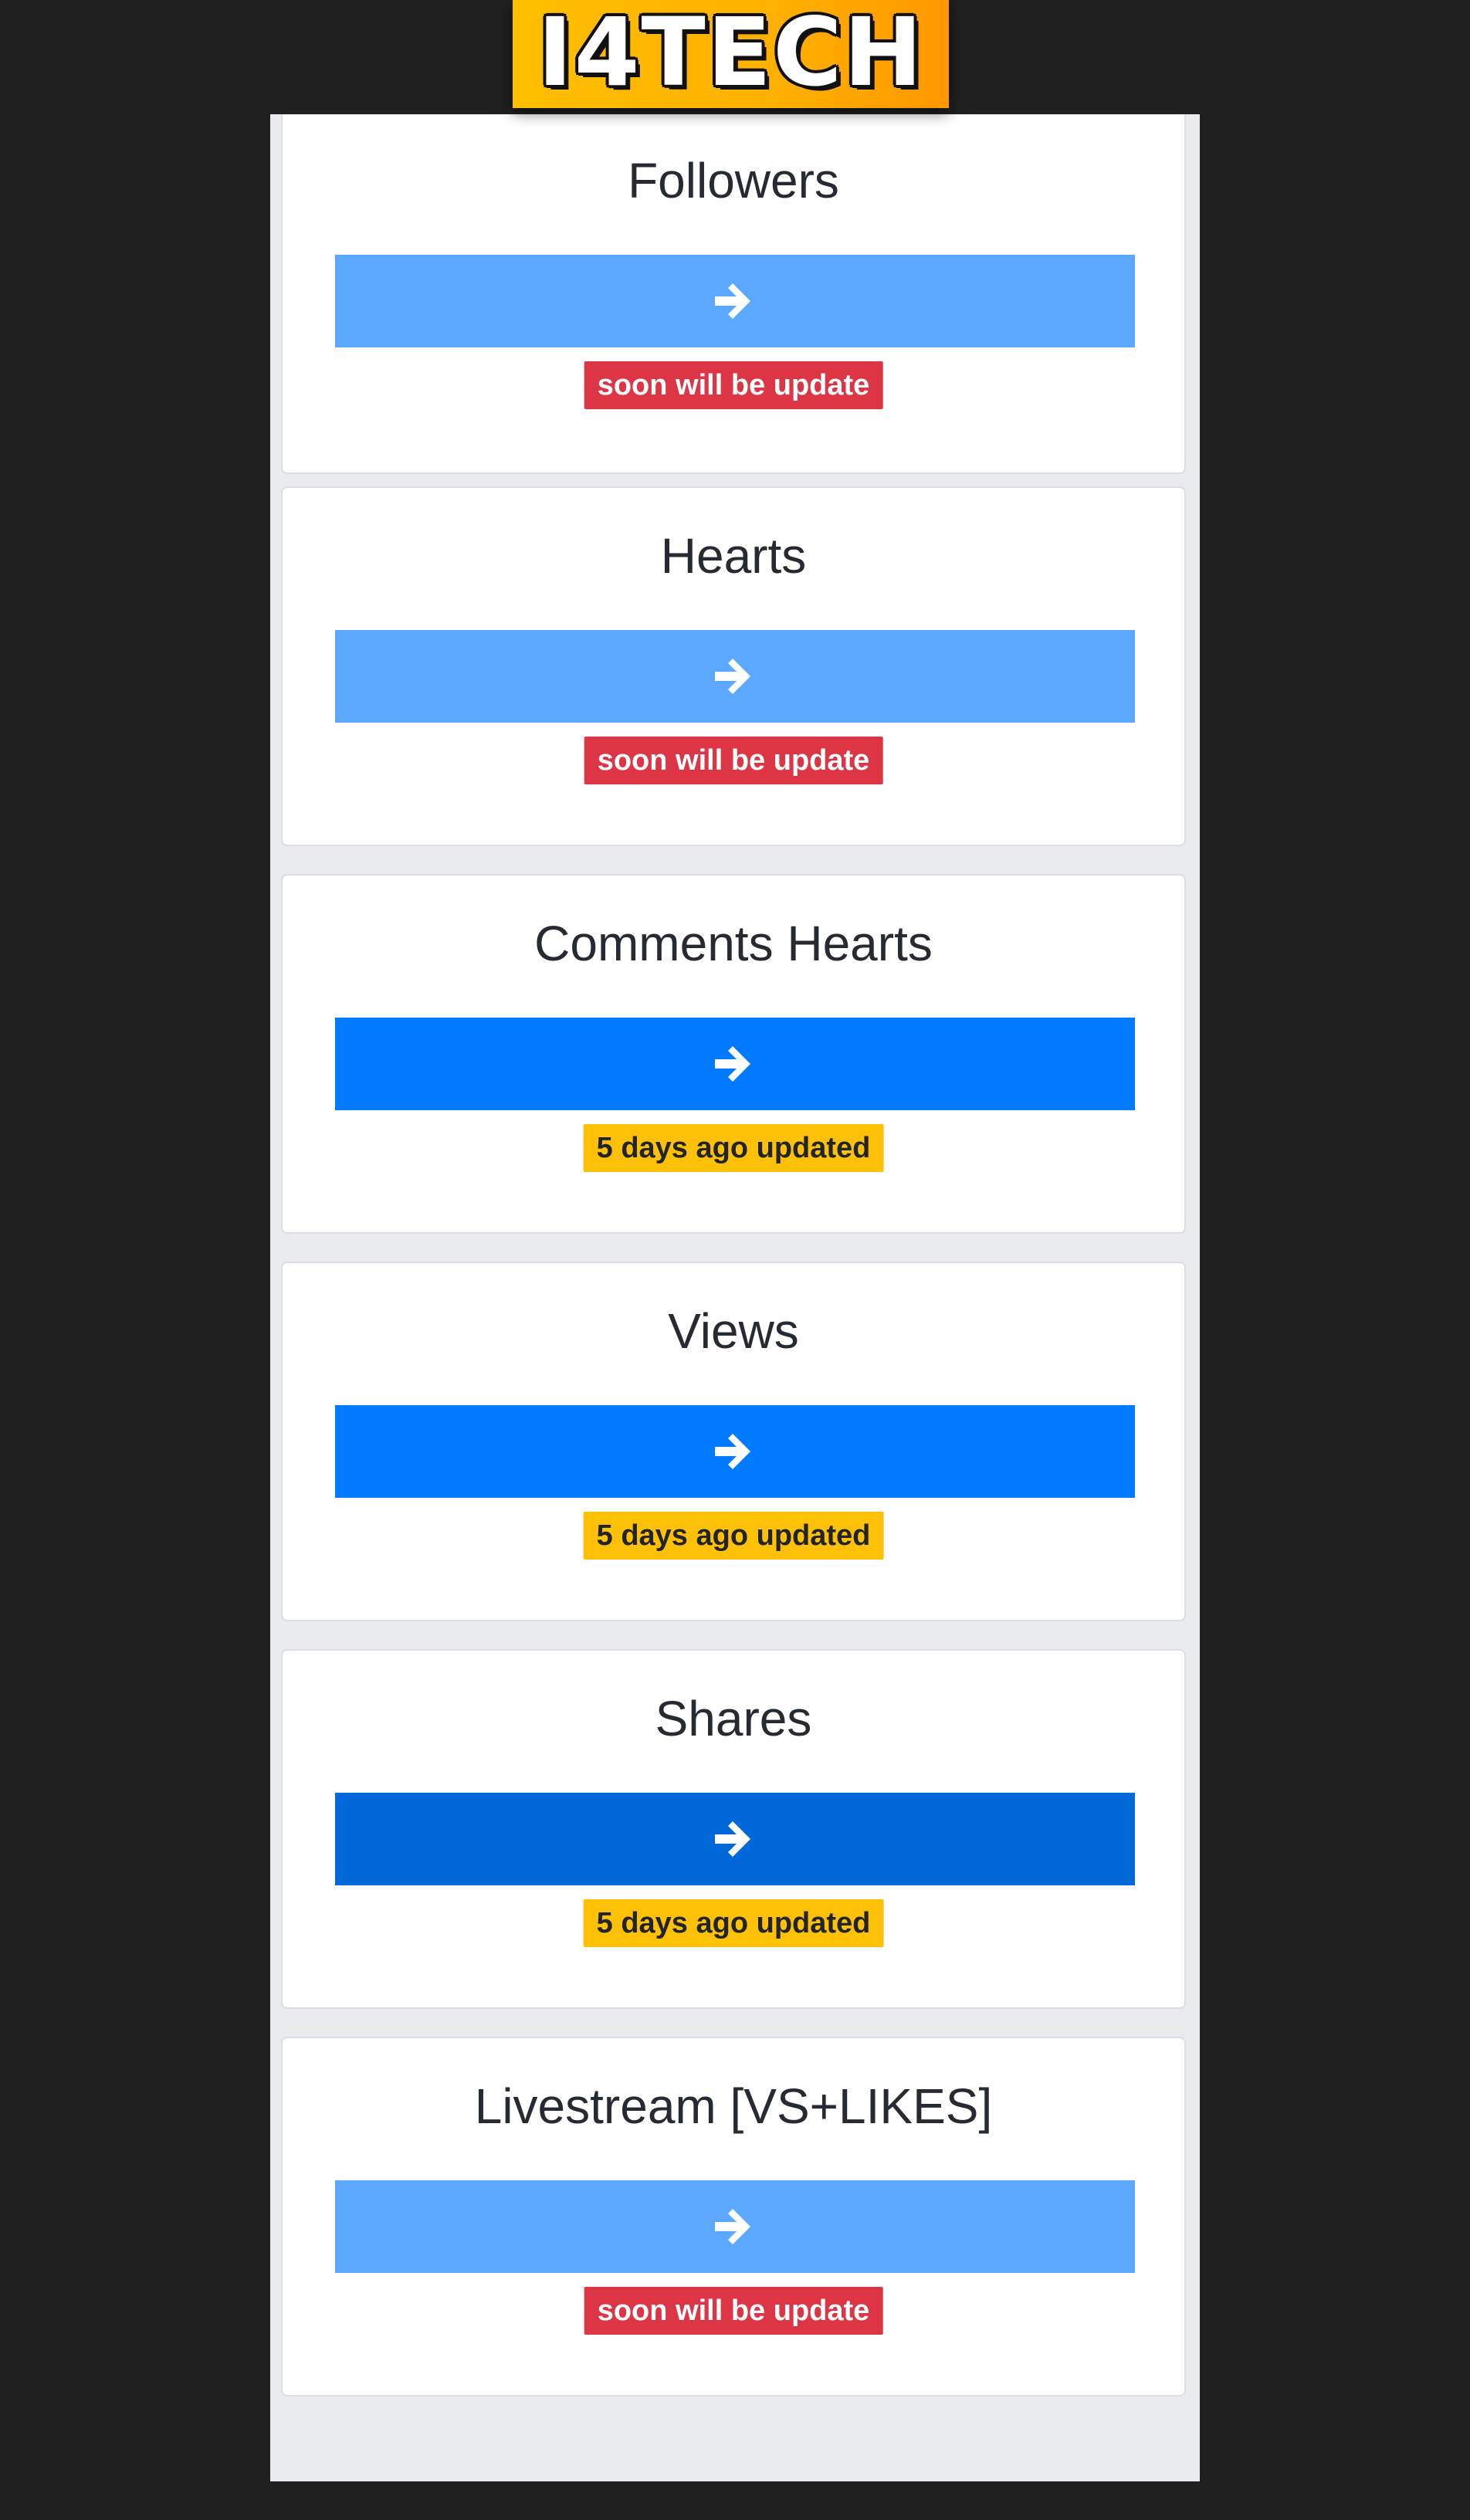 The image size is (1470, 2520). I want to click on card-title: Hearts, so click(734, 556).